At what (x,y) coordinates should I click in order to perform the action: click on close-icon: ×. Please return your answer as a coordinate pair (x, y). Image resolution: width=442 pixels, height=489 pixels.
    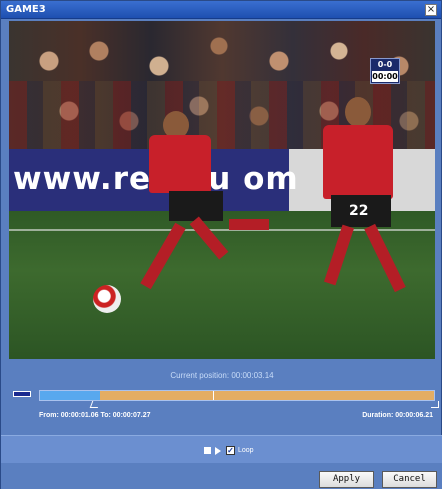
    Looking at the image, I should click on (431, 10).